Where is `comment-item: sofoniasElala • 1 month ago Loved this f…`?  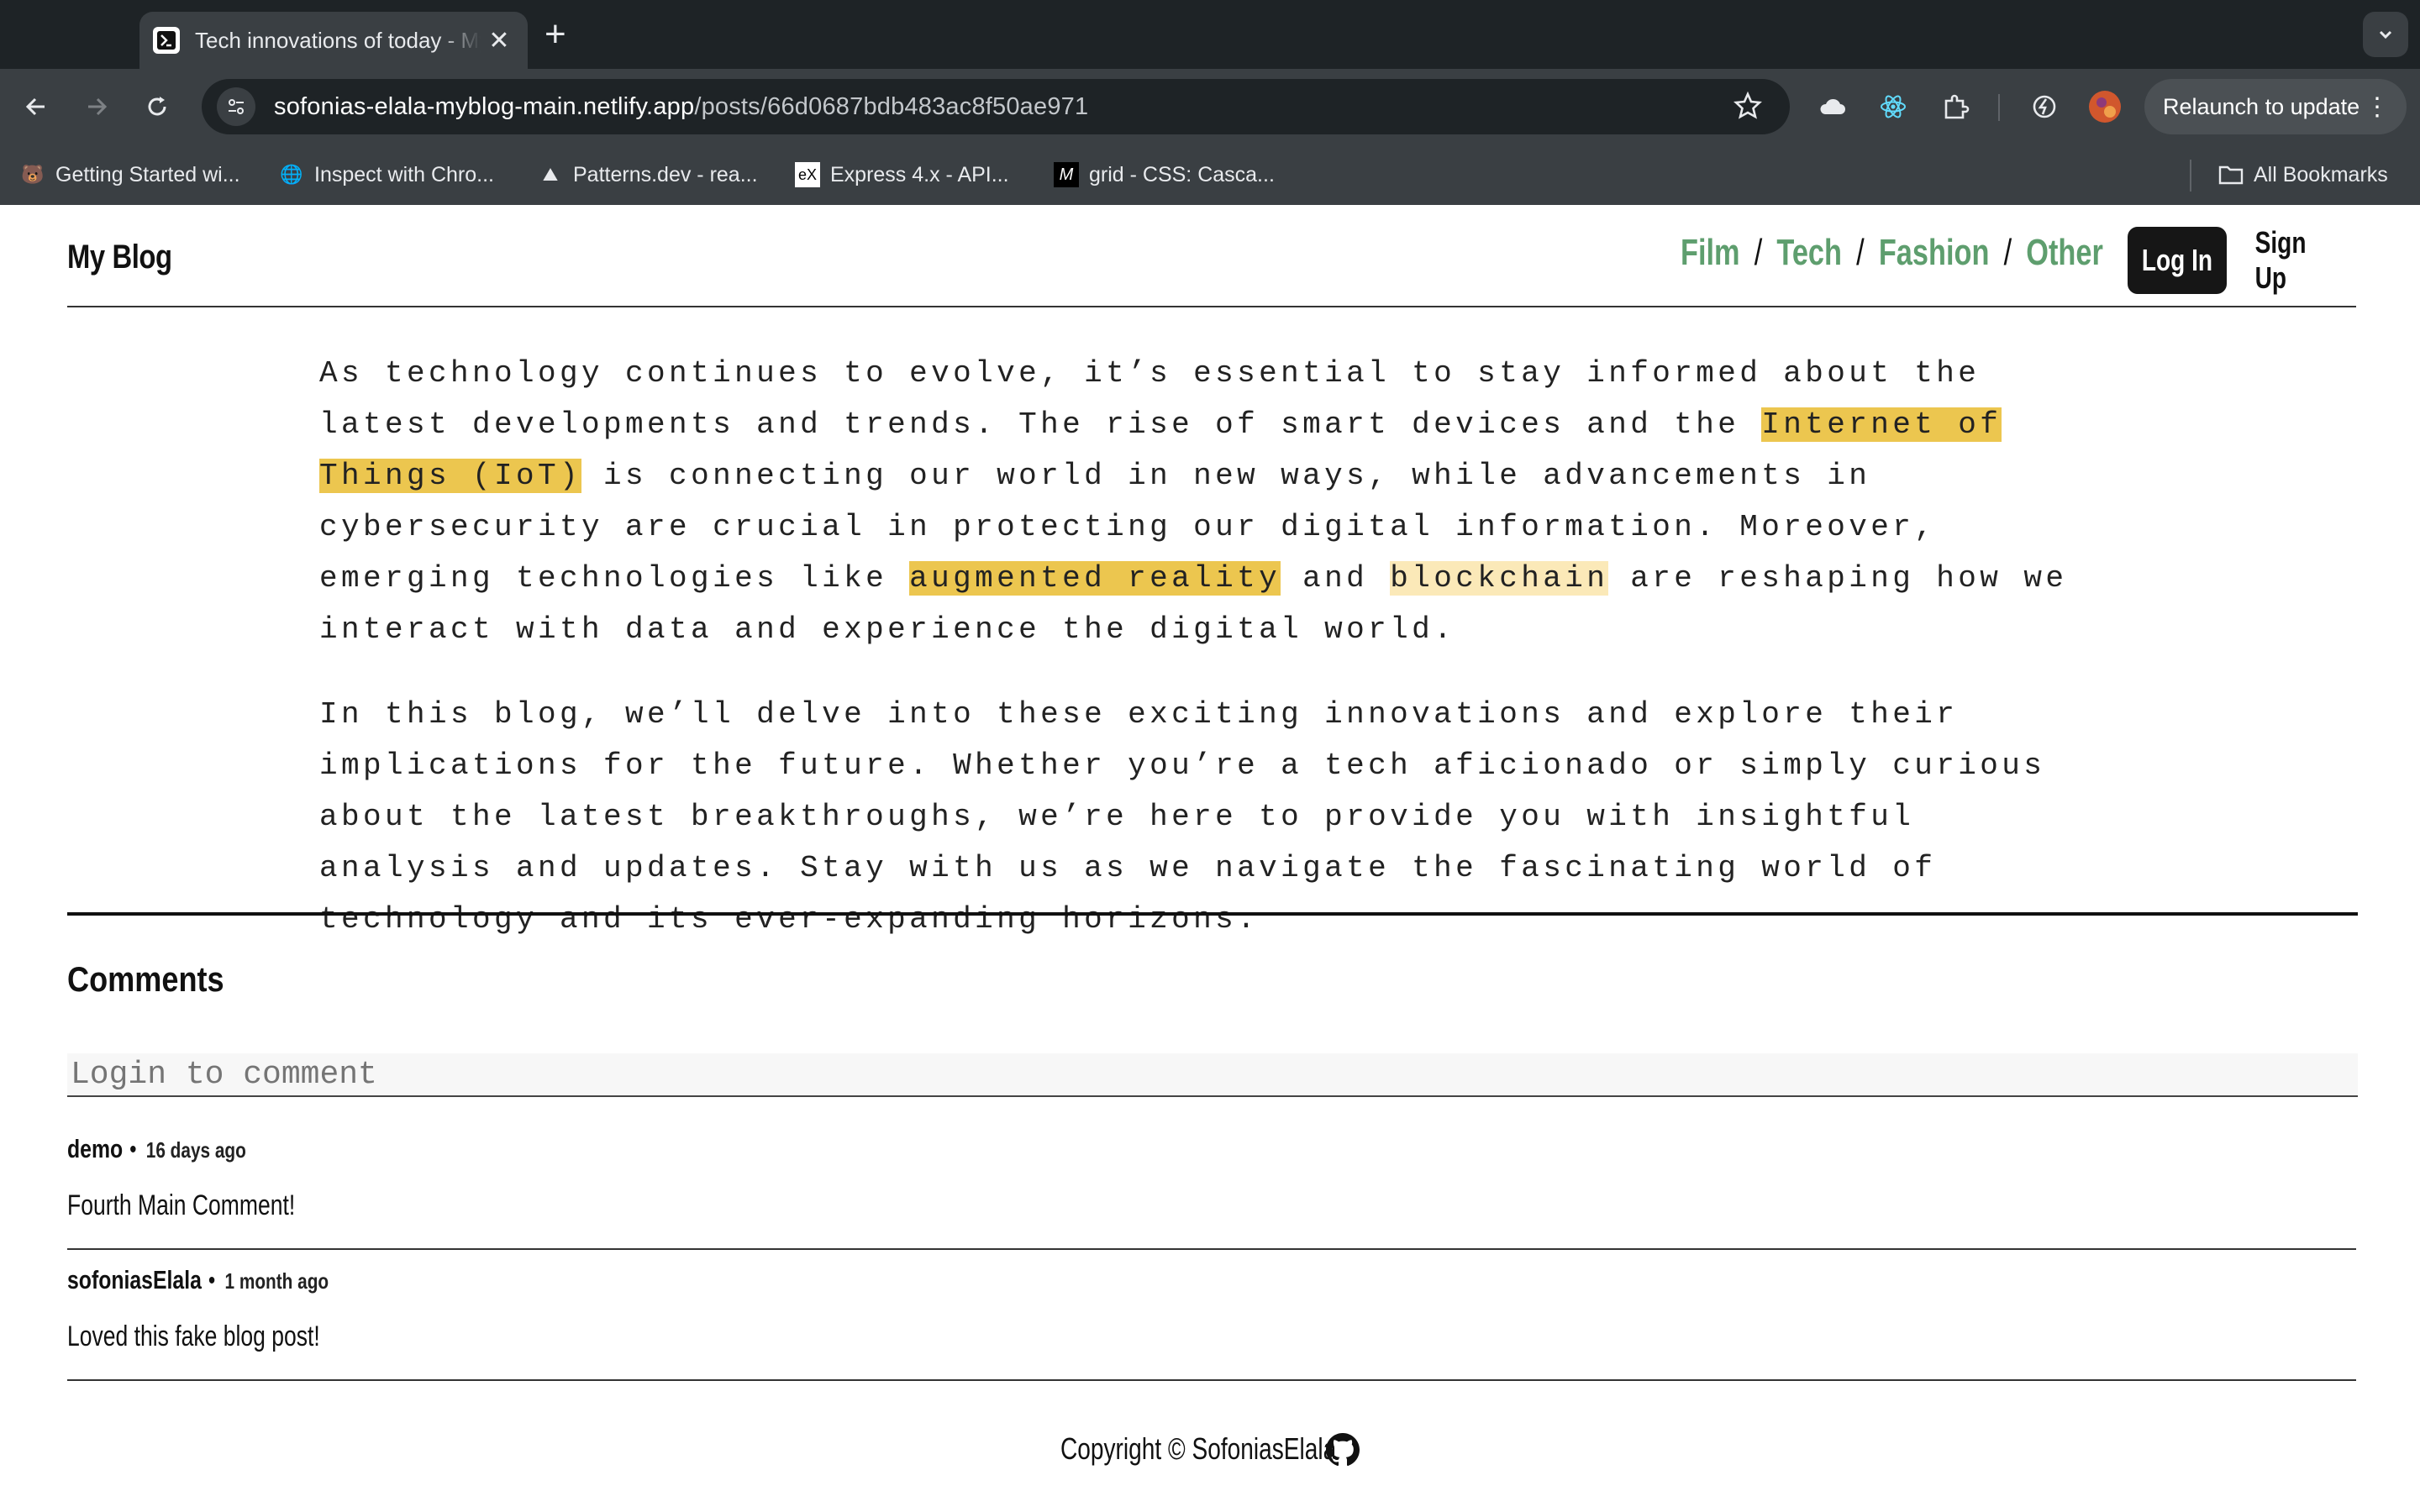 comment-item: sofoniasElala • 1 month ago Loved this f… is located at coordinates (1211, 1323).